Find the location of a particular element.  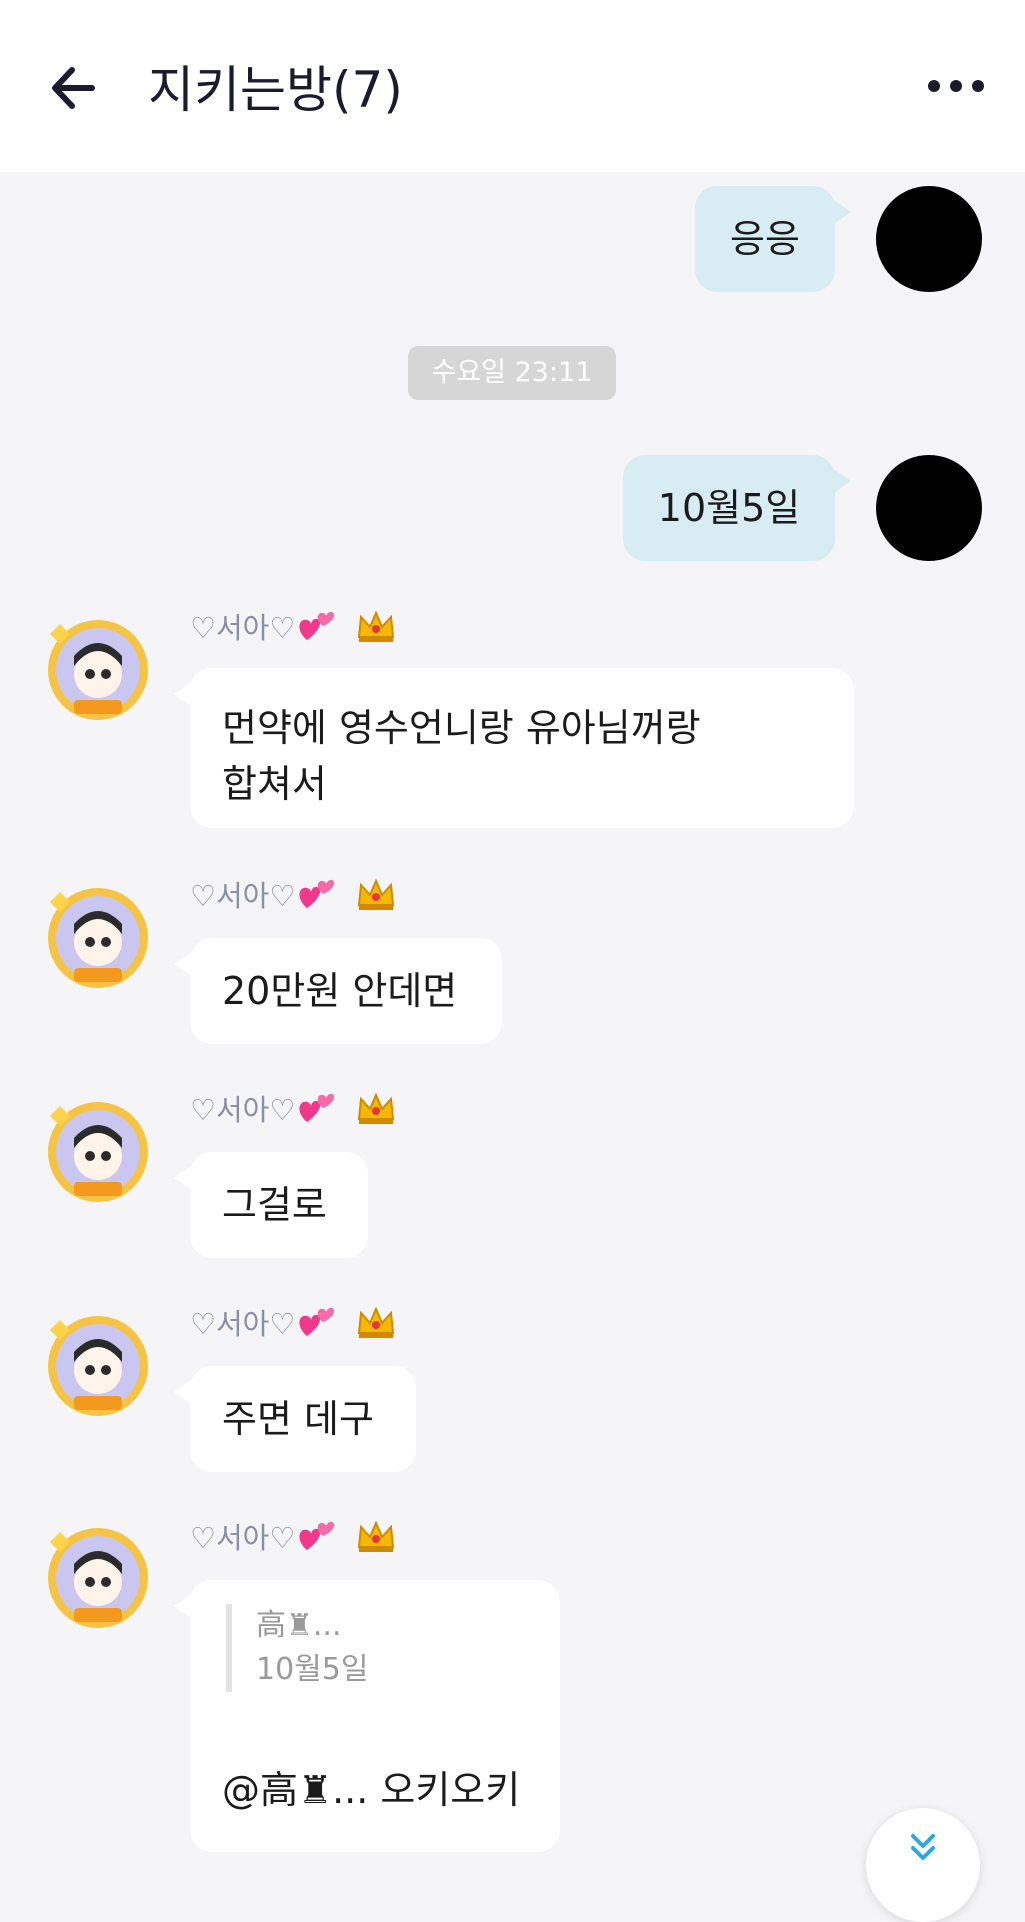

my-message-bubble: 응응 is located at coordinates (773, 239).